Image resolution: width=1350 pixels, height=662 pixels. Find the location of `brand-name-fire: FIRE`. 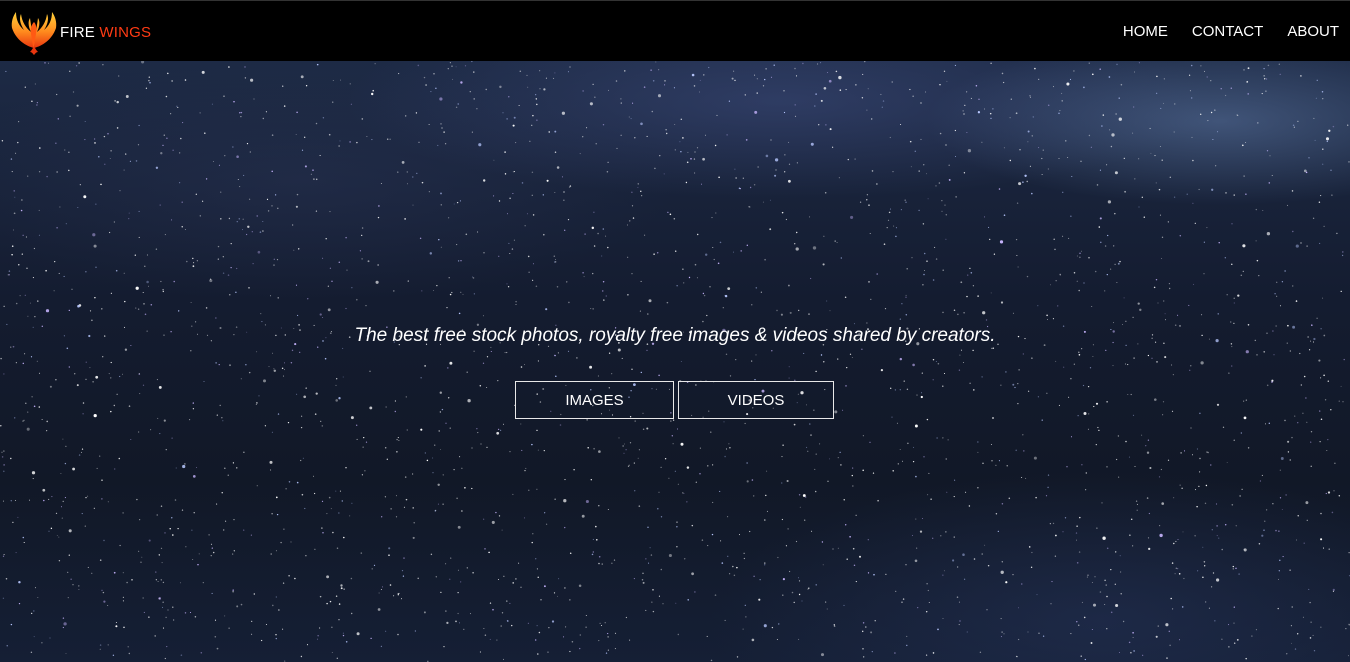

brand-name-fire: FIRE is located at coordinates (77, 32).